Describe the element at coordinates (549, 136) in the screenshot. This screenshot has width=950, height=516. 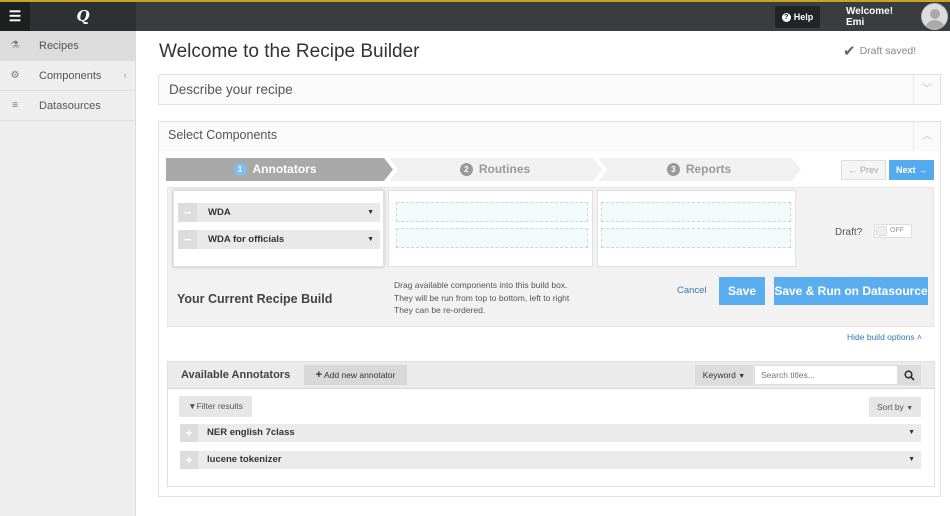
I see `components-panel-header: Select Components ︿` at that location.